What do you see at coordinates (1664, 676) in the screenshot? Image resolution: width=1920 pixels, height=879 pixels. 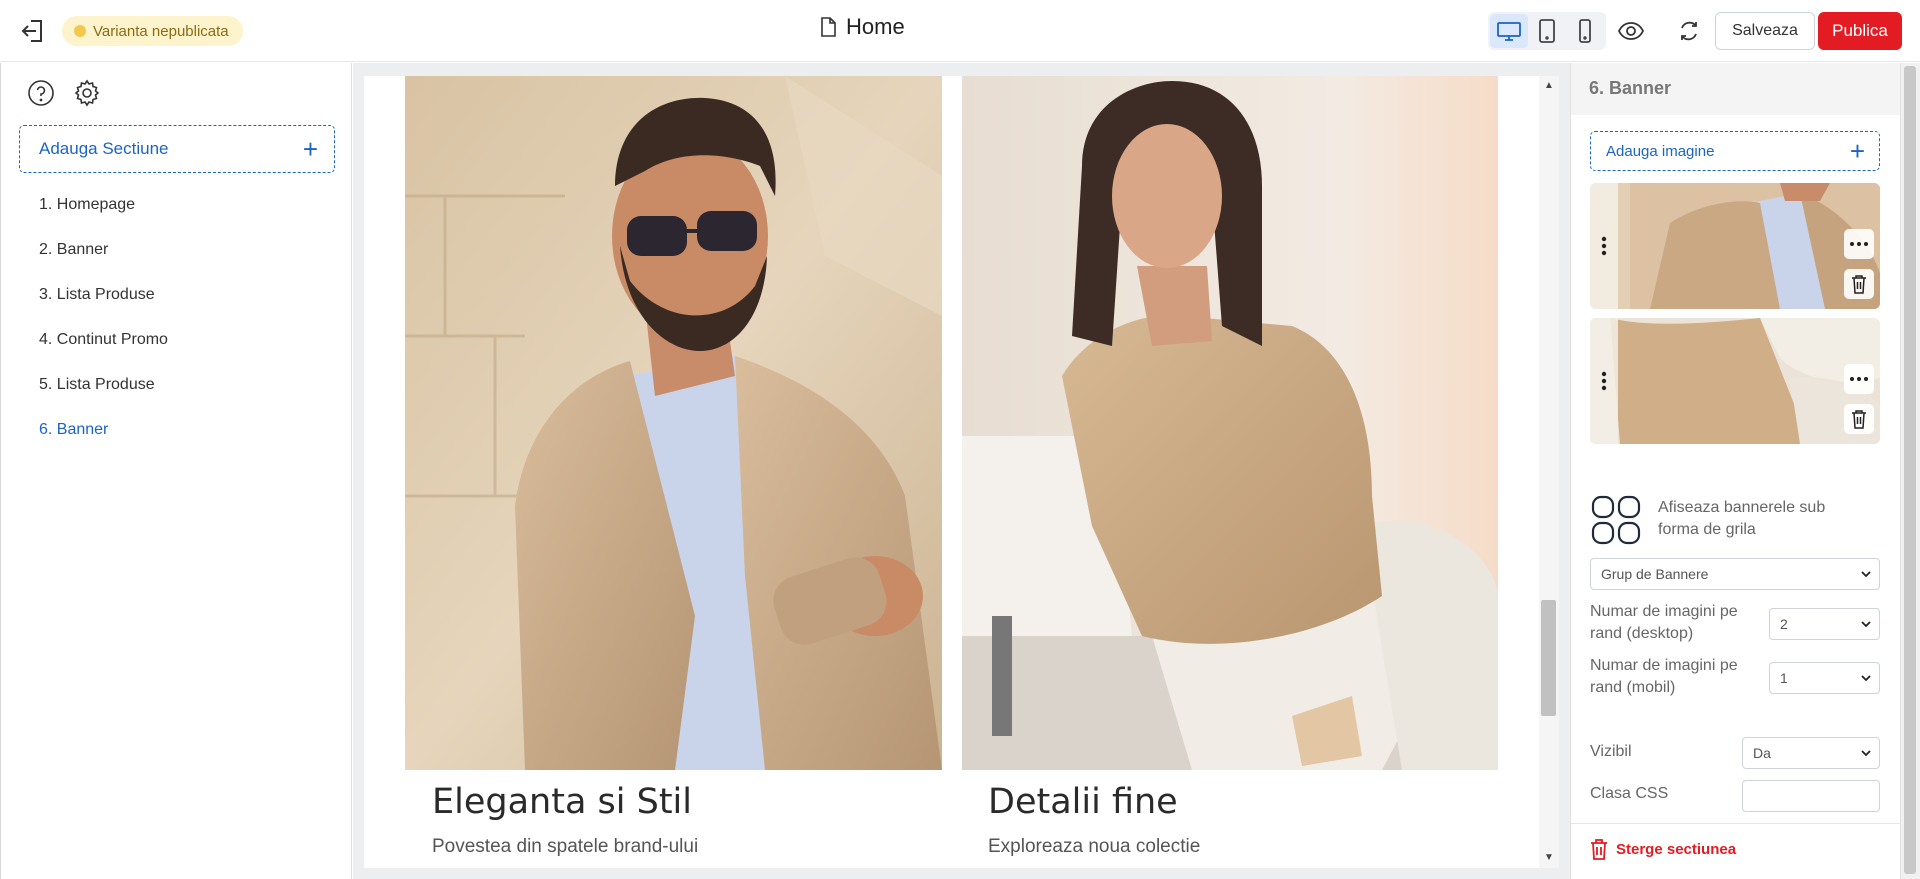 I see `mobile-images-label: Numar de imagini pe rand (mobil)` at bounding box center [1664, 676].